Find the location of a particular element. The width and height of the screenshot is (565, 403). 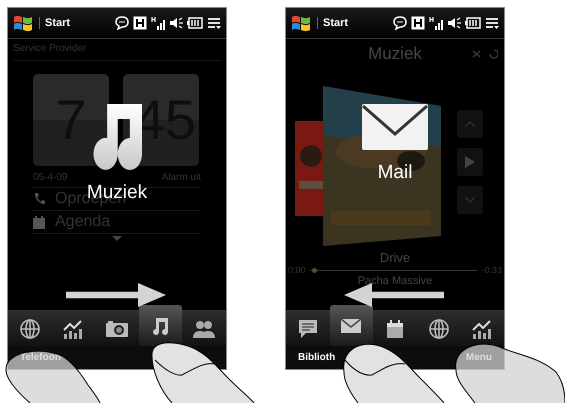

overlay-label: Mail is located at coordinates (395, 173).